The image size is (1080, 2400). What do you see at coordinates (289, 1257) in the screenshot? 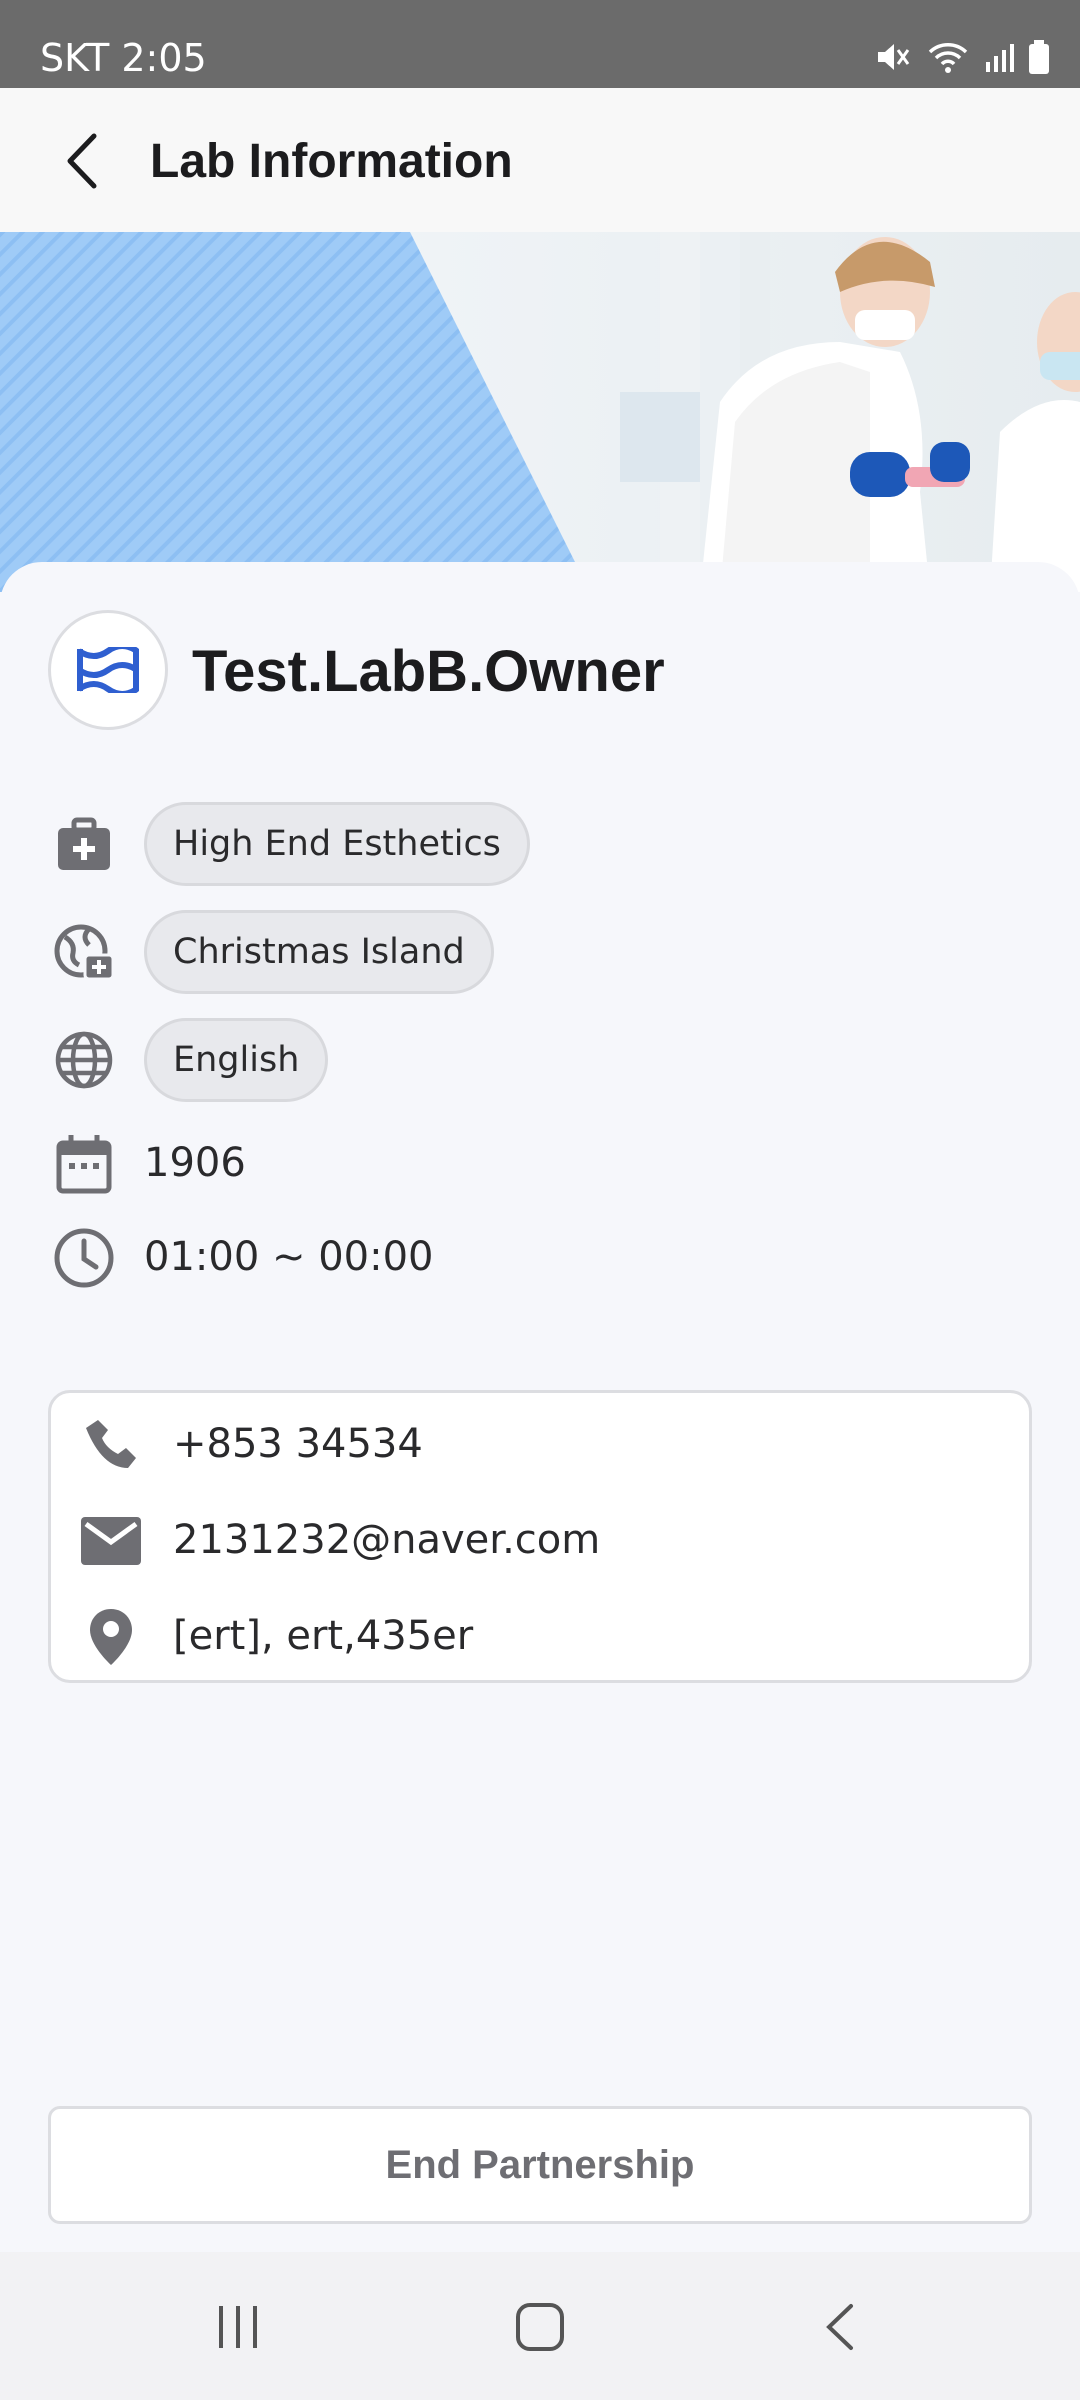
I see `business-hours: 01:00 ~ 00:00` at bounding box center [289, 1257].